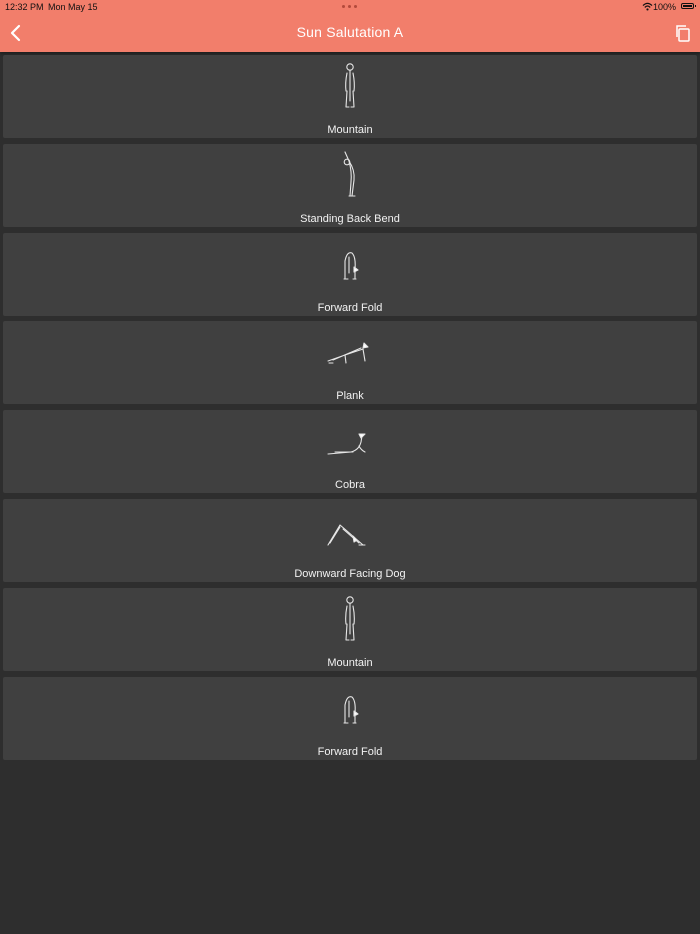 This screenshot has height=934, width=700. Describe the element at coordinates (346, 444) in the screenshot. I see `cobra-pose-icon` at that location.